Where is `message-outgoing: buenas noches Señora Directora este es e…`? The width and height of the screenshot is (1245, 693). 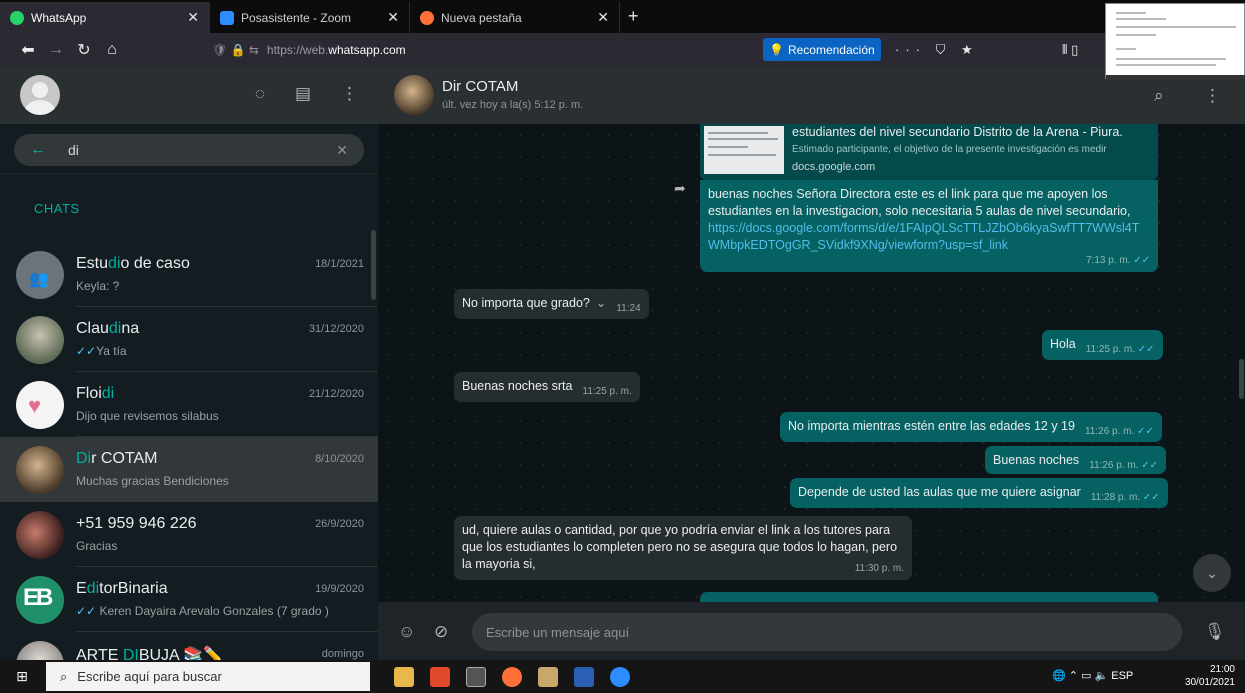 message-outgoing: buenas noches Señora Directora este es e… is located at coordinates (929, 226).